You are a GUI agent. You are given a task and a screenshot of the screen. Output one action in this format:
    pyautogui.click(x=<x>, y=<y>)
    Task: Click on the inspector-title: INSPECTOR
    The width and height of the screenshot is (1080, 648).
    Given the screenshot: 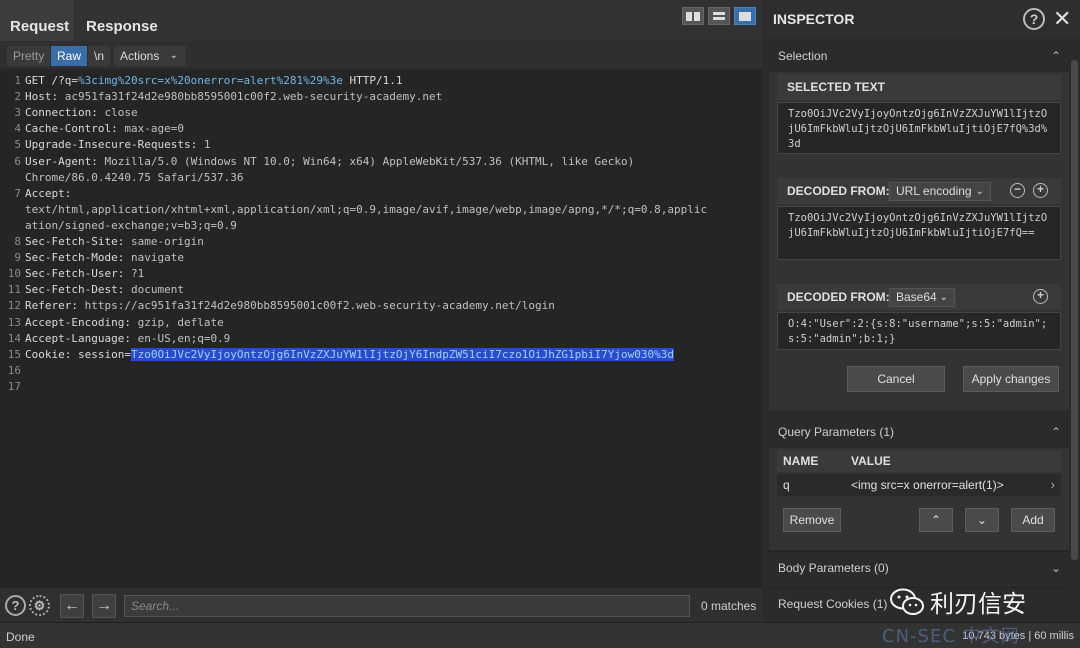 What is the action you would take?
    pyautogui.click(x=814, y=19)
    